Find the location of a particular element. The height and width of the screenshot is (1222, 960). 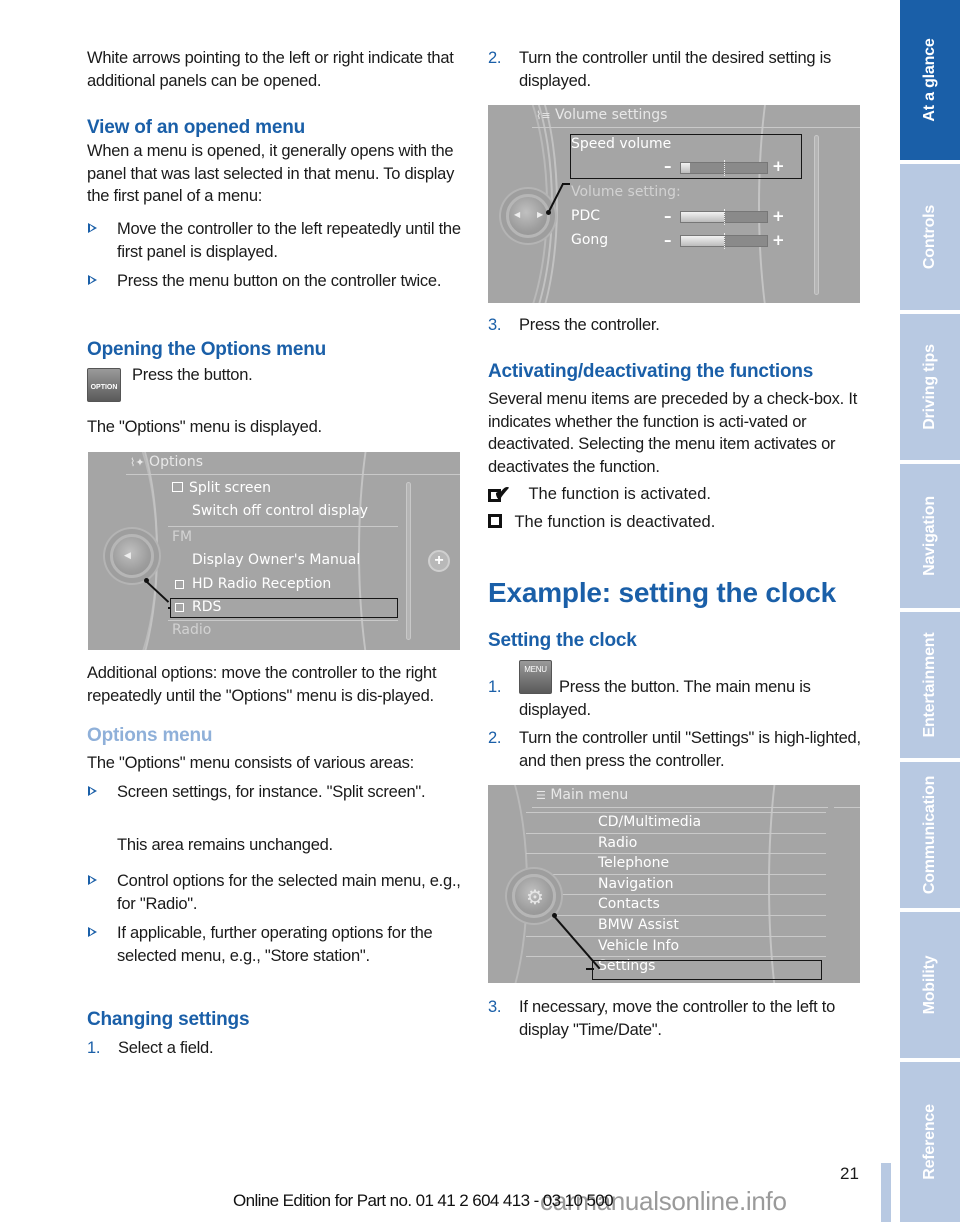

tab-at-a-glance: At a glance is located at coordinates (930, 80).